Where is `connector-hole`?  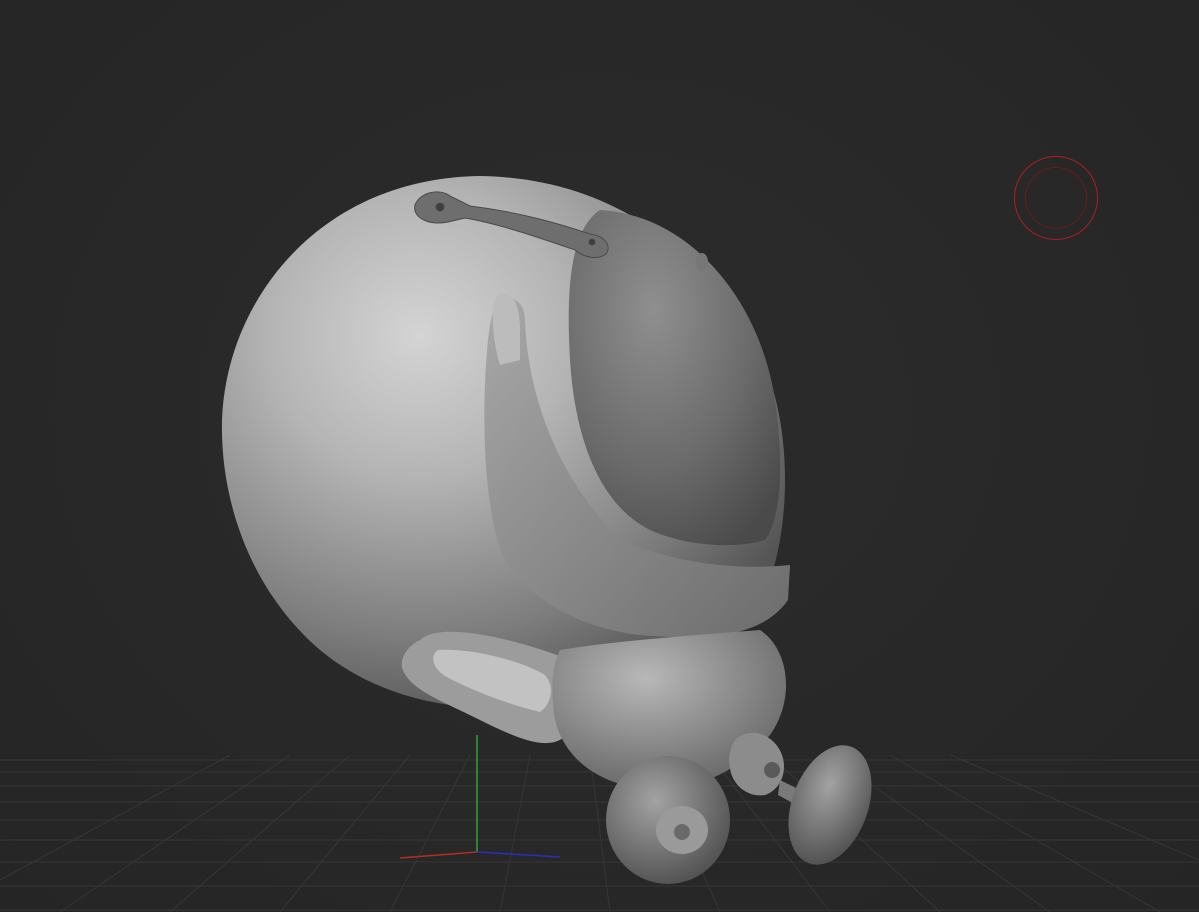 connector-hole is located at coordinates (772, 770).